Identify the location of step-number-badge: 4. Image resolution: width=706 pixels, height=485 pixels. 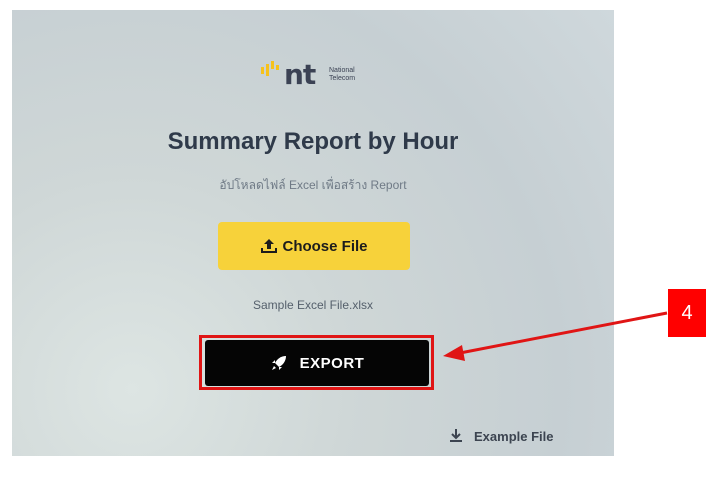
(687, 313).